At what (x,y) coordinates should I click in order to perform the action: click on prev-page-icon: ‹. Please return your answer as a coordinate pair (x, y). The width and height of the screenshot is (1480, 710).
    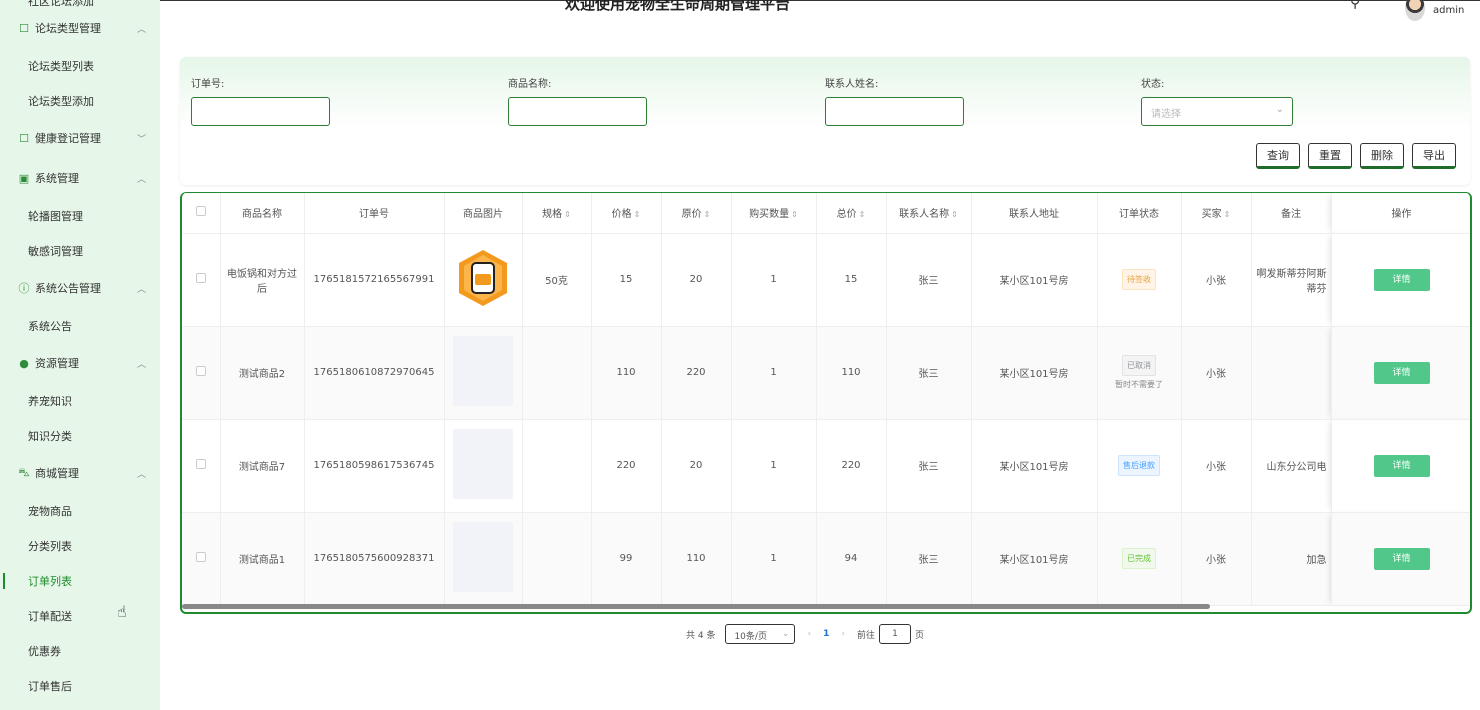
    Looking at the image, I should click on (809, 634).